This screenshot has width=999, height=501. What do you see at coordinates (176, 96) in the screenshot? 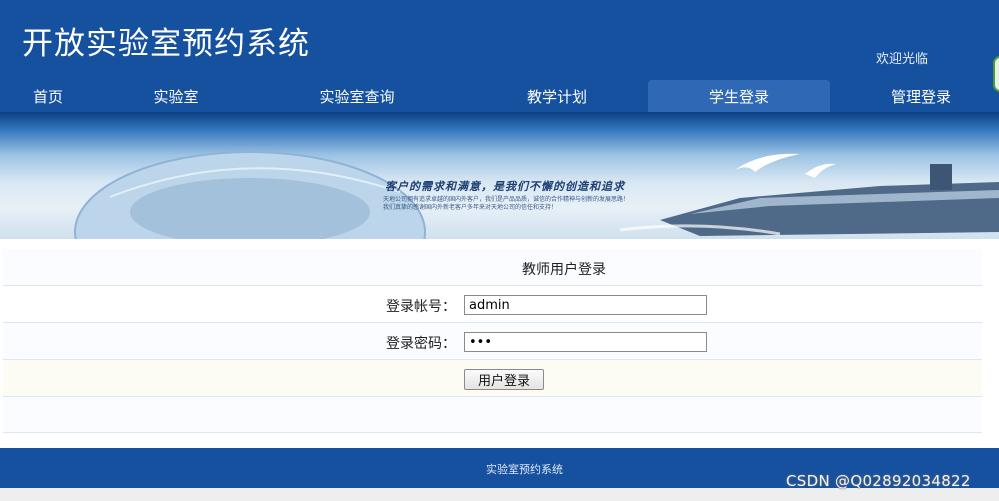
I see `nav-lab: 实验室` at bounding box center [176, 96].